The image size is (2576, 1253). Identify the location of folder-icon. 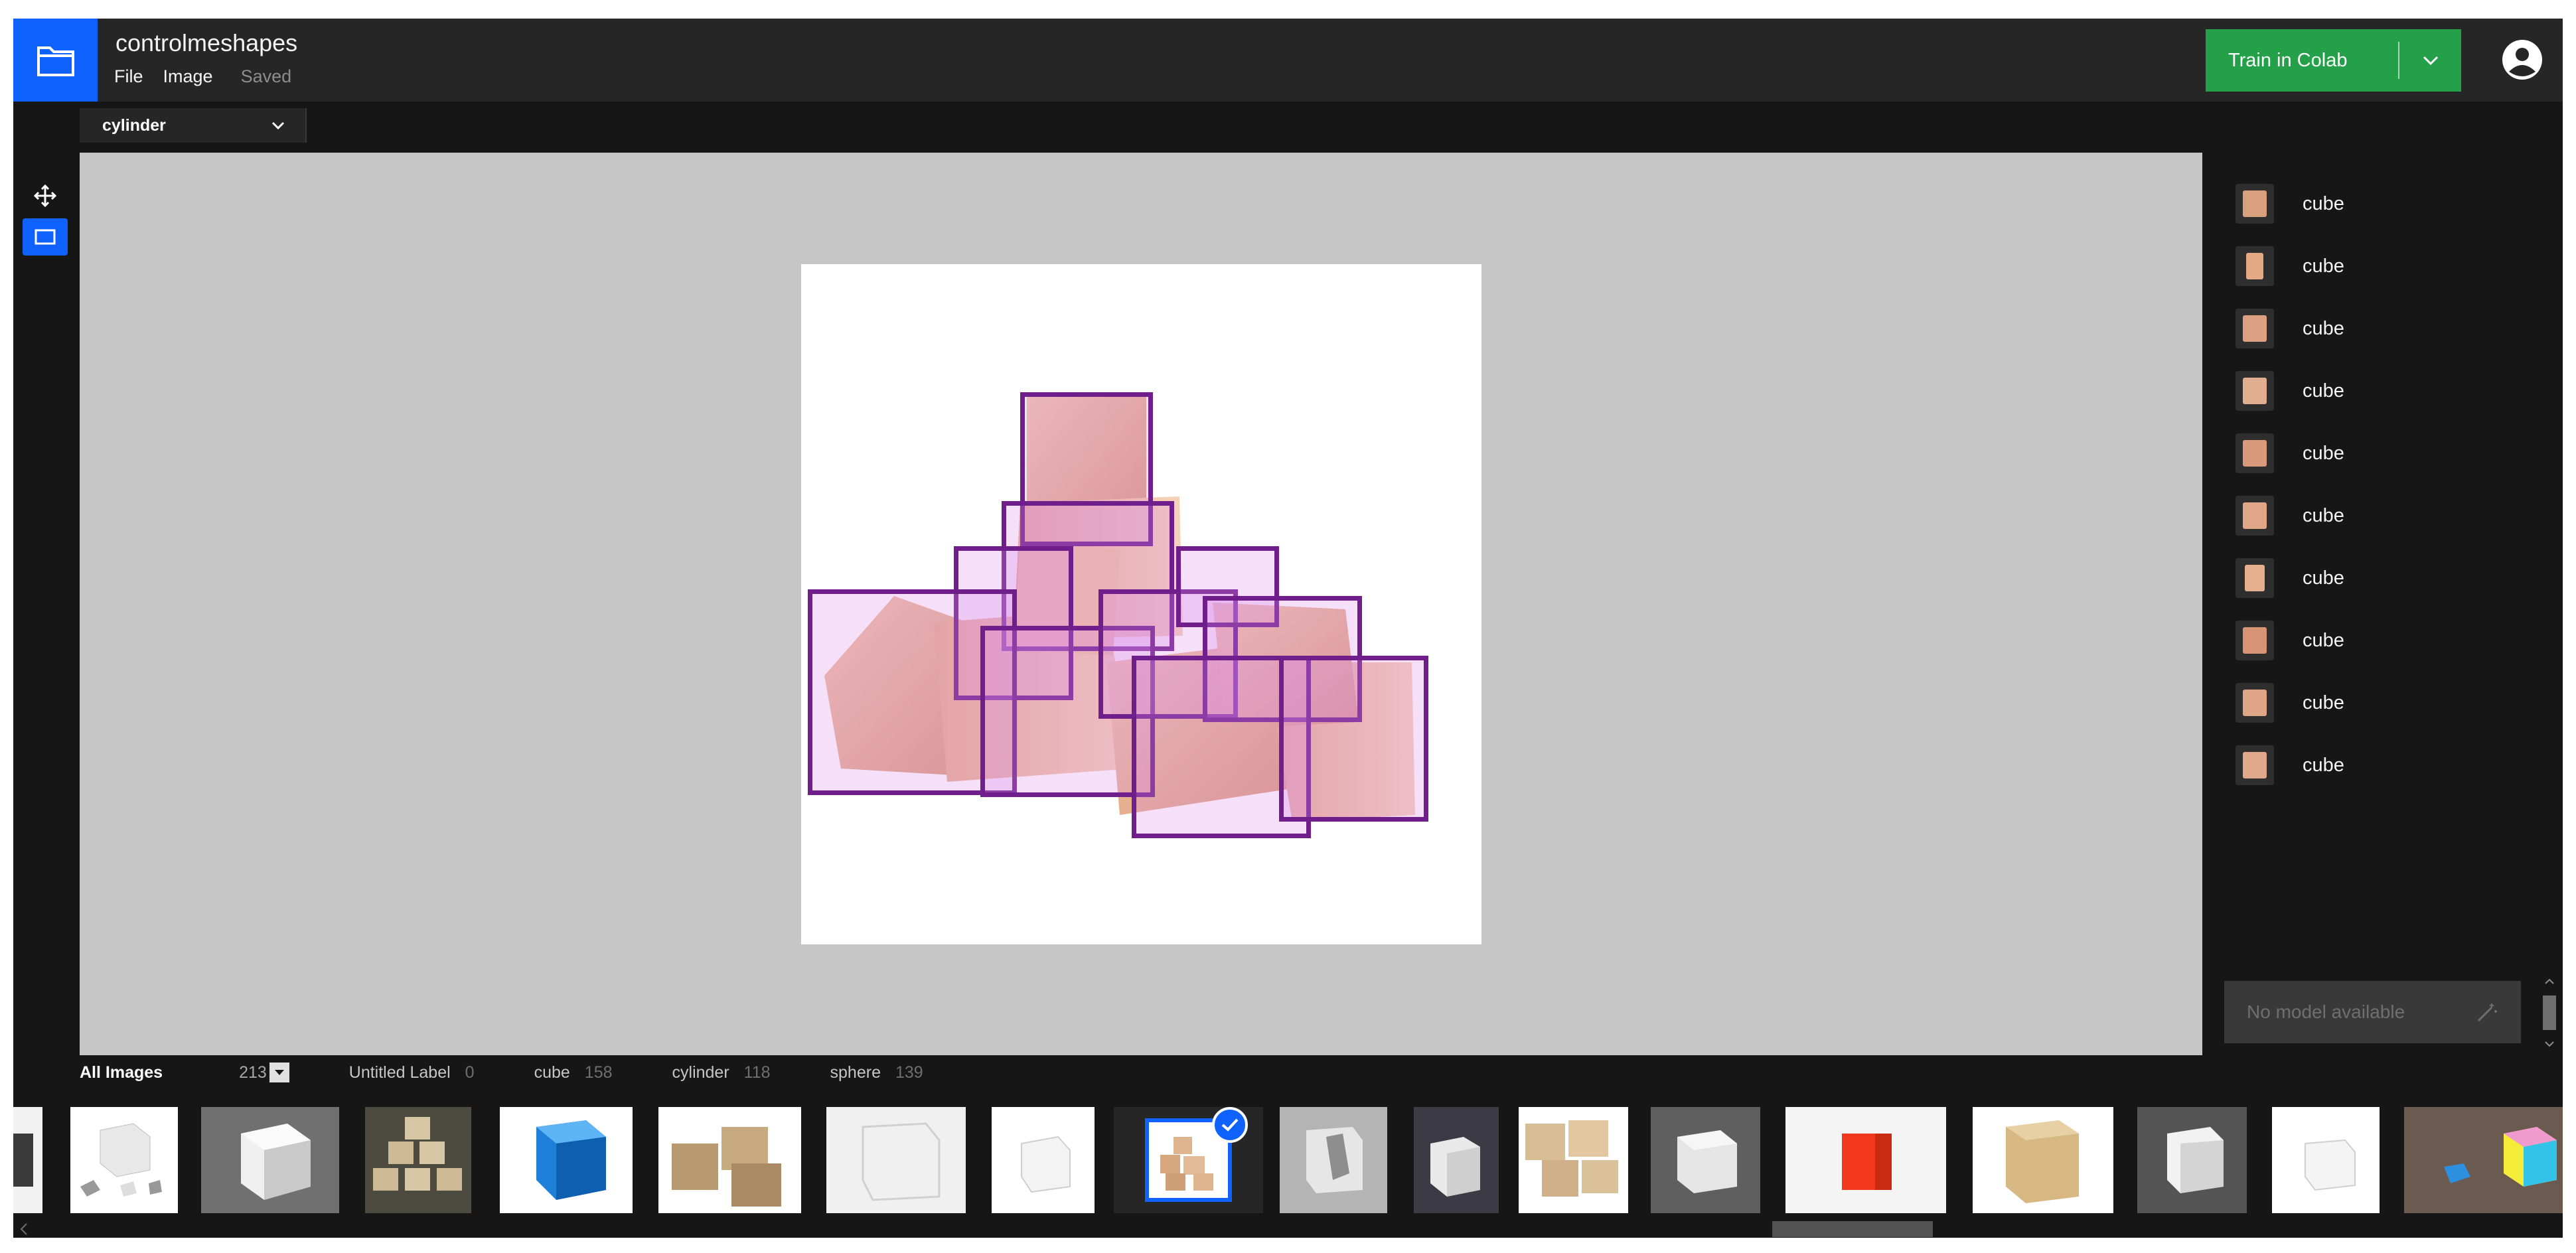
(55, 61).